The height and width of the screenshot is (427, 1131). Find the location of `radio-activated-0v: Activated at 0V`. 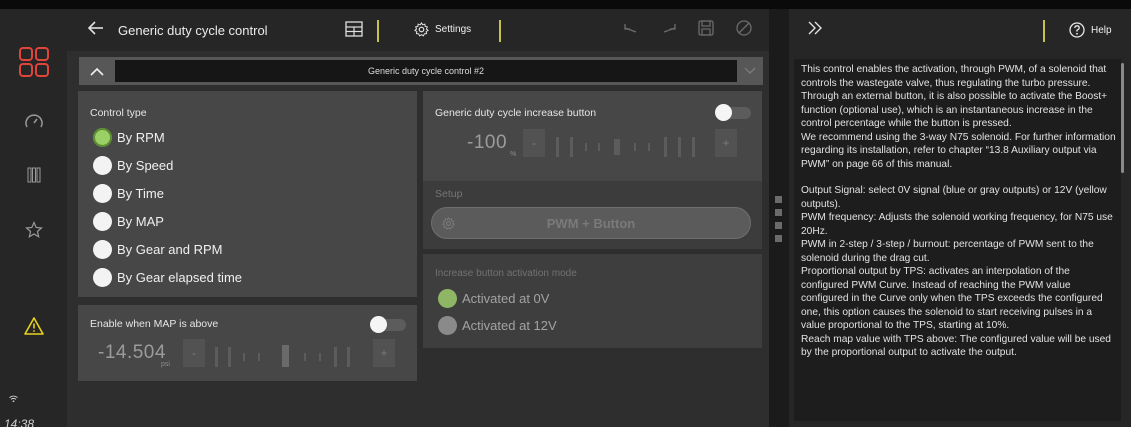

radio-activated-0v: Activated at 0V is located at coordinates (493, 298).